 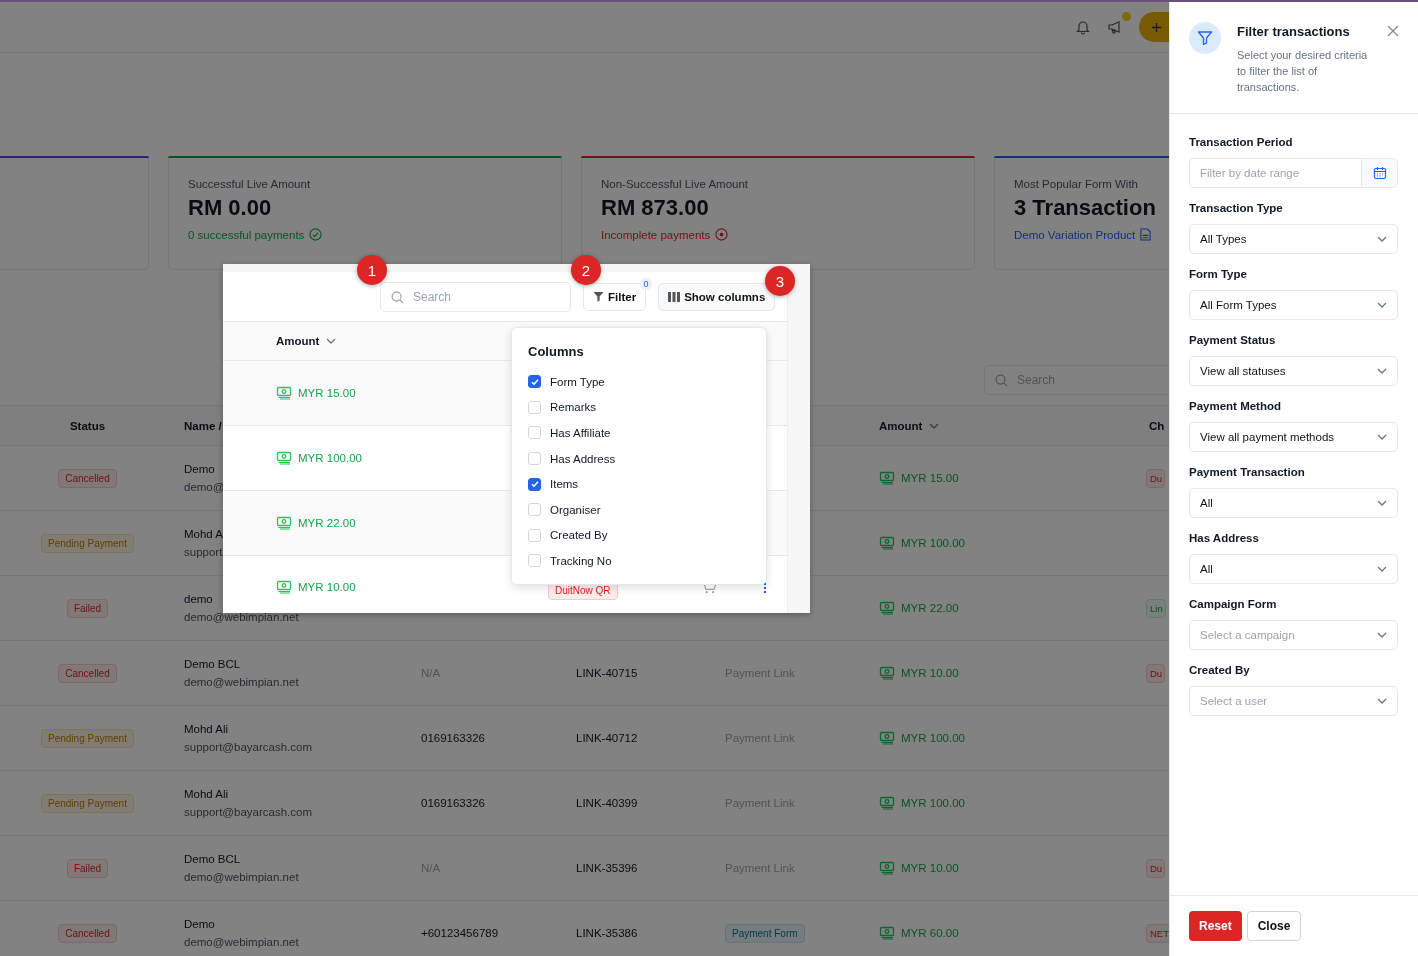 What do you see at coordinates (1275, 173) in the screenshot?
I see `date-range-field: Filter by date range` at bounding box center [1275, 173].